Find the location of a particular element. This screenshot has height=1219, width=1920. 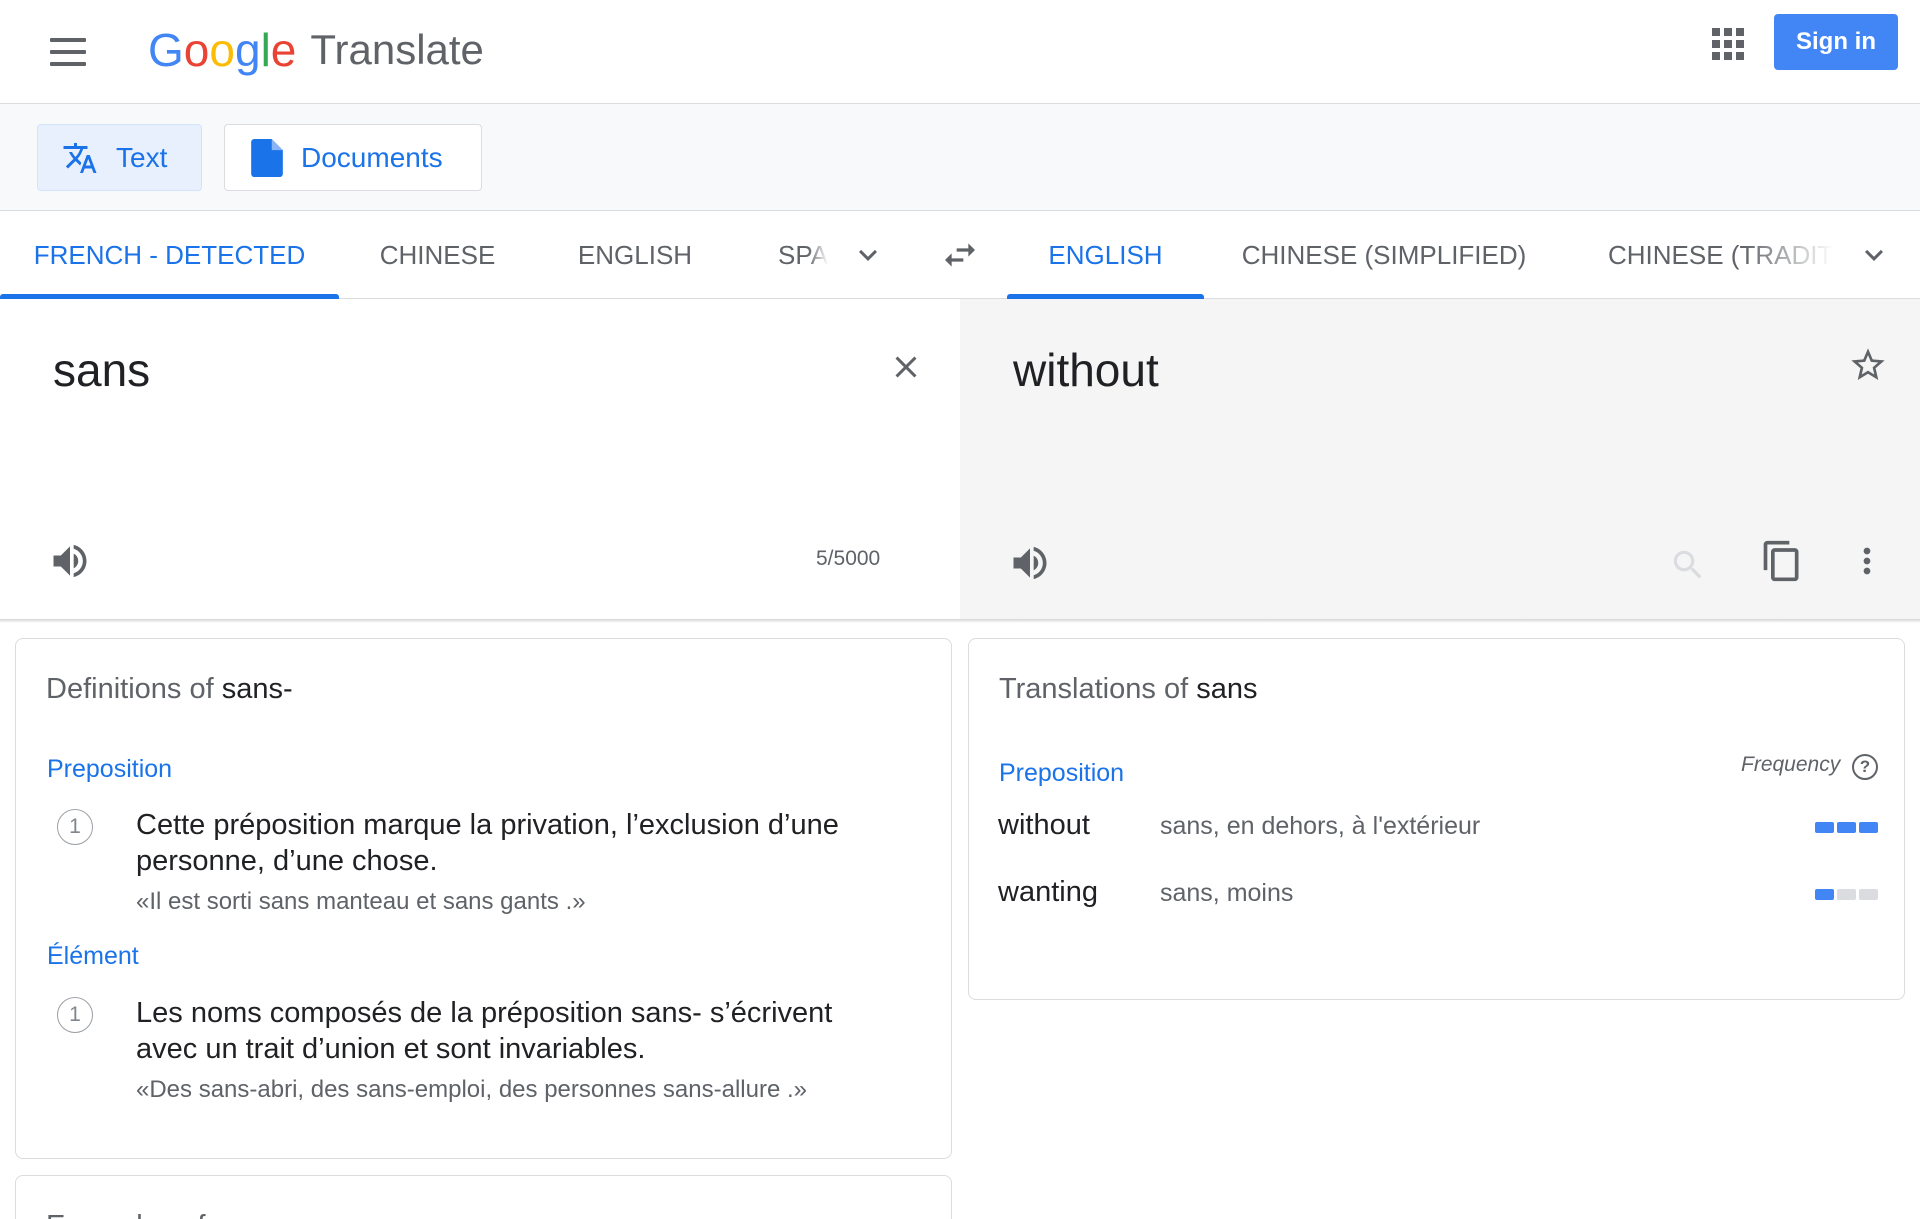

product-name: Translate is located at coordinates (397, 49).